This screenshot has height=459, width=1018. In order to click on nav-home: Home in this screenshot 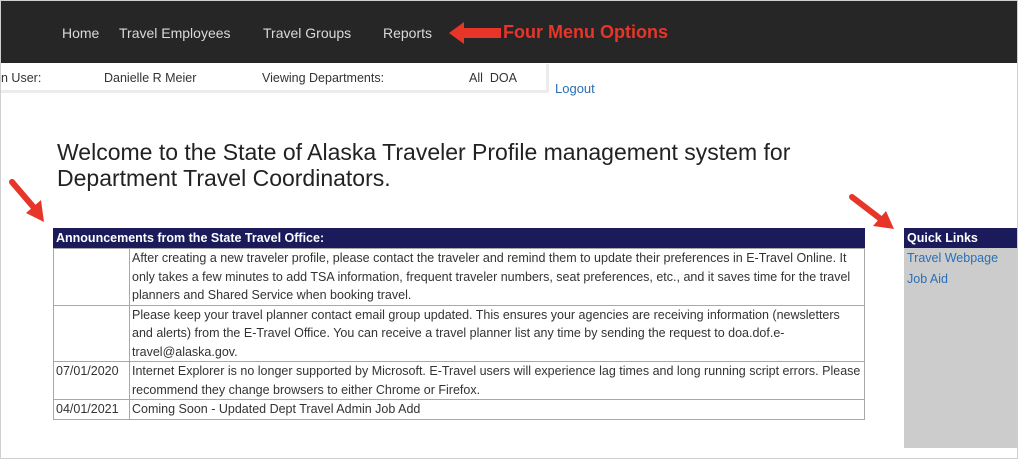, I will do `click(80, 33)`.